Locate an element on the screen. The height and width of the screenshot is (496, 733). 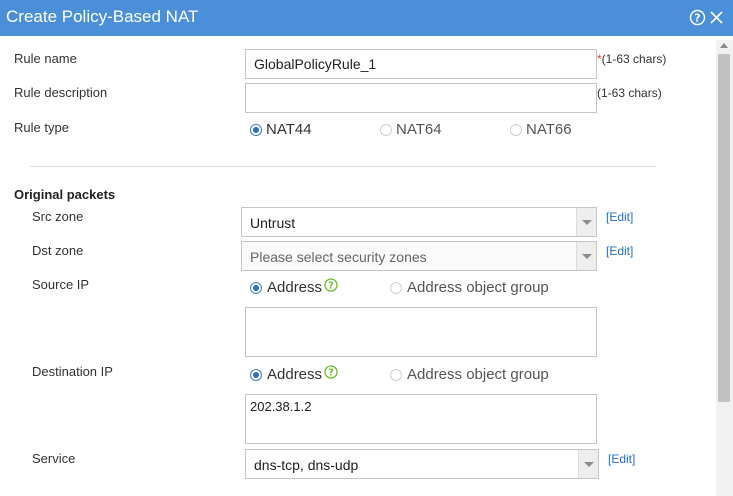
src-zone-edit-link: [Edit] is located at coordinates (619, 217).